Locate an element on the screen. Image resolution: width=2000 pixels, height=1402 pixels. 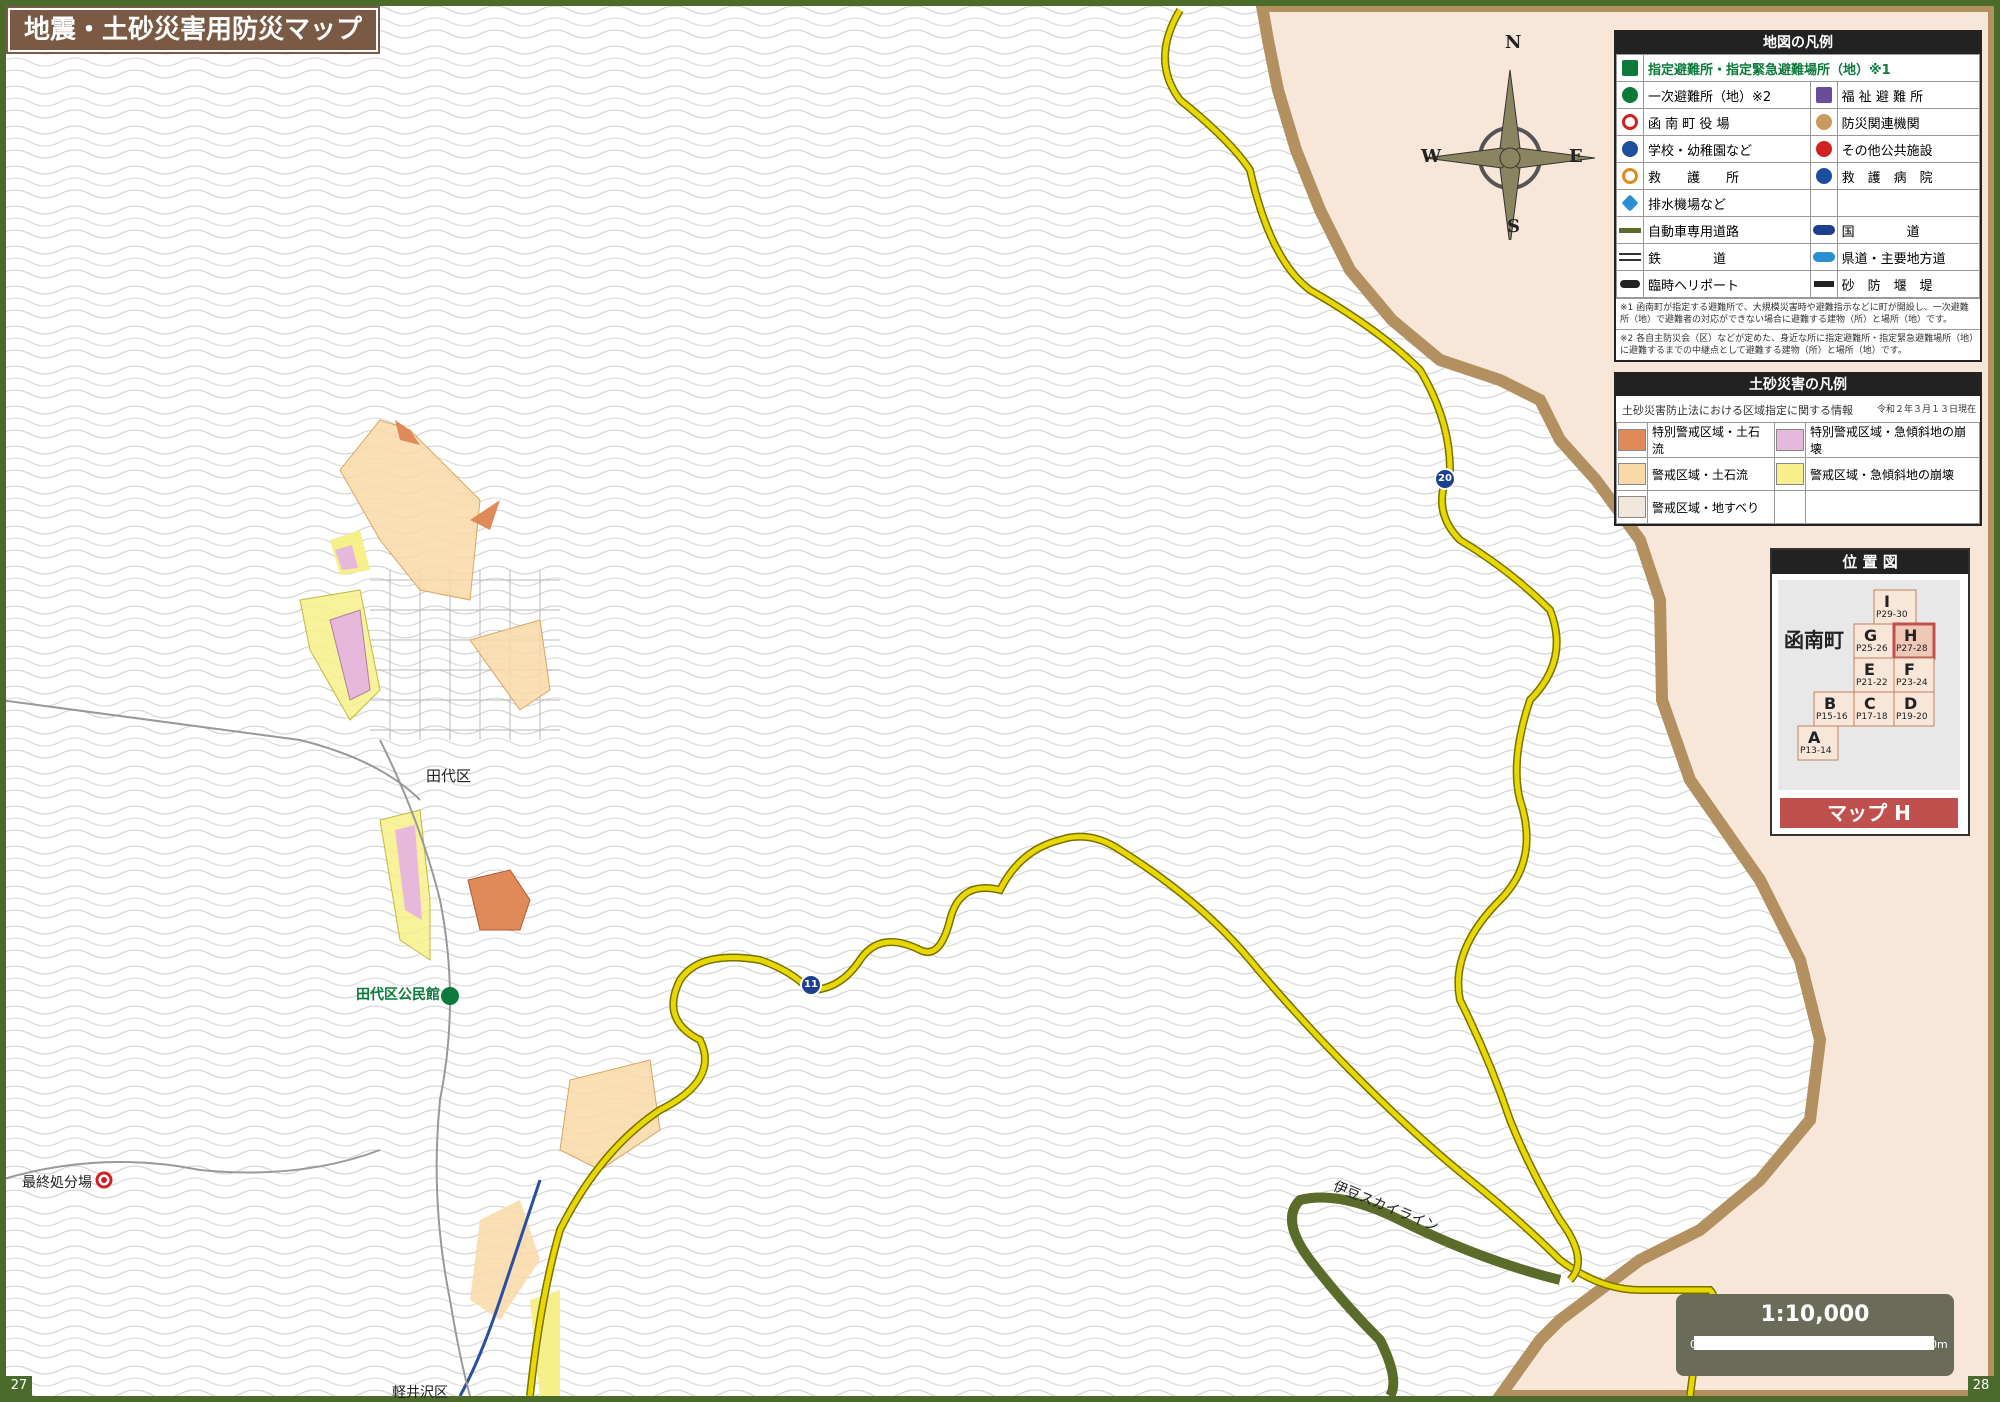
loc-cell-letter: G is located at coordinates (1871, 635).